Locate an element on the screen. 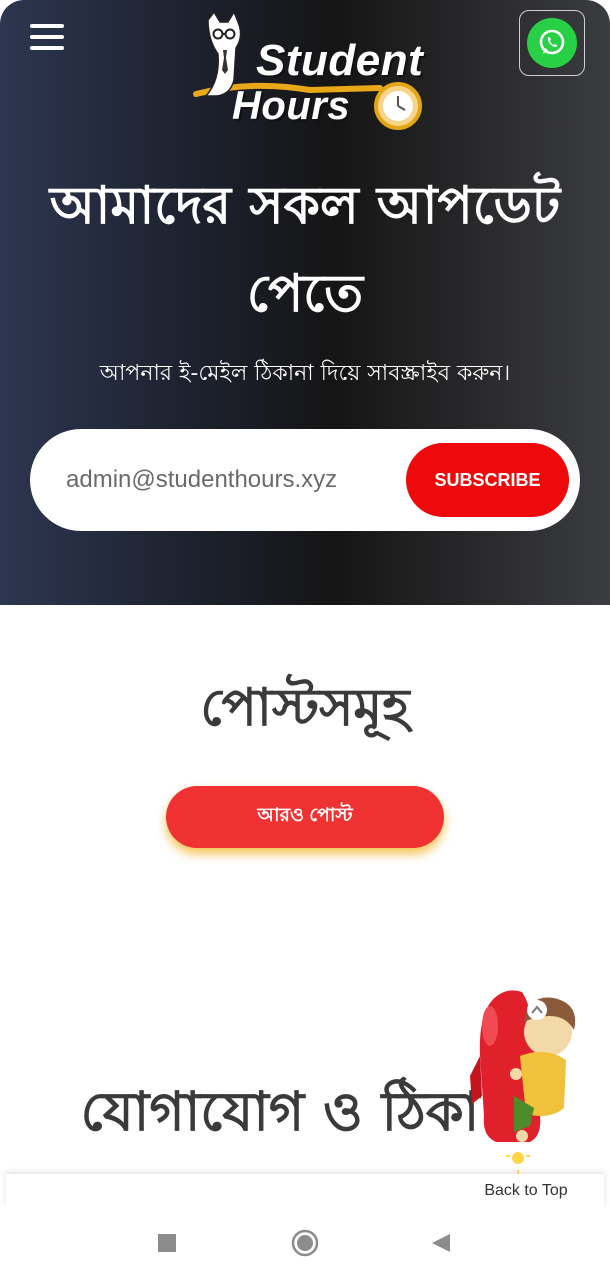 The height and width of the screenshot is (1280, 610). rocket-mascot-icon is located at coordinates (523, 1082).